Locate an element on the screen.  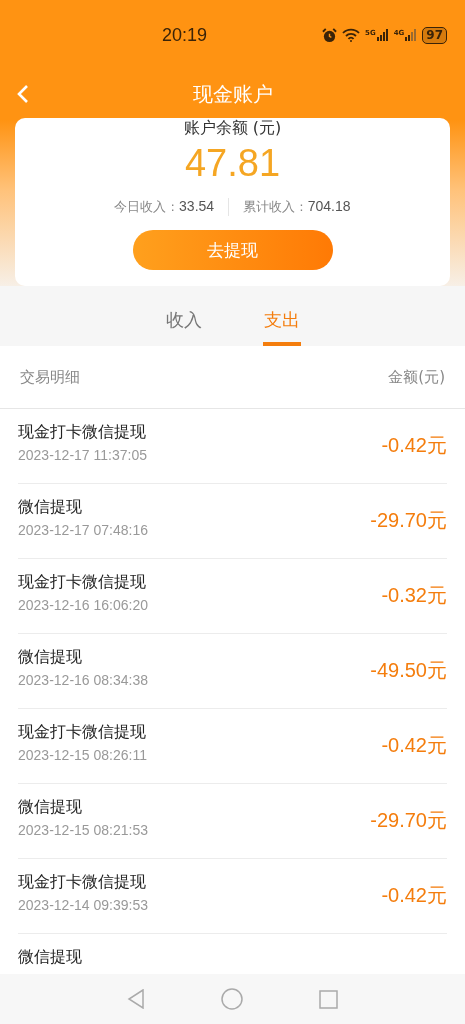
transaction-row: 现金打卡微信提现 2023-12-14 09:39:53 -0.42元 is located at coordinates (232, 896).